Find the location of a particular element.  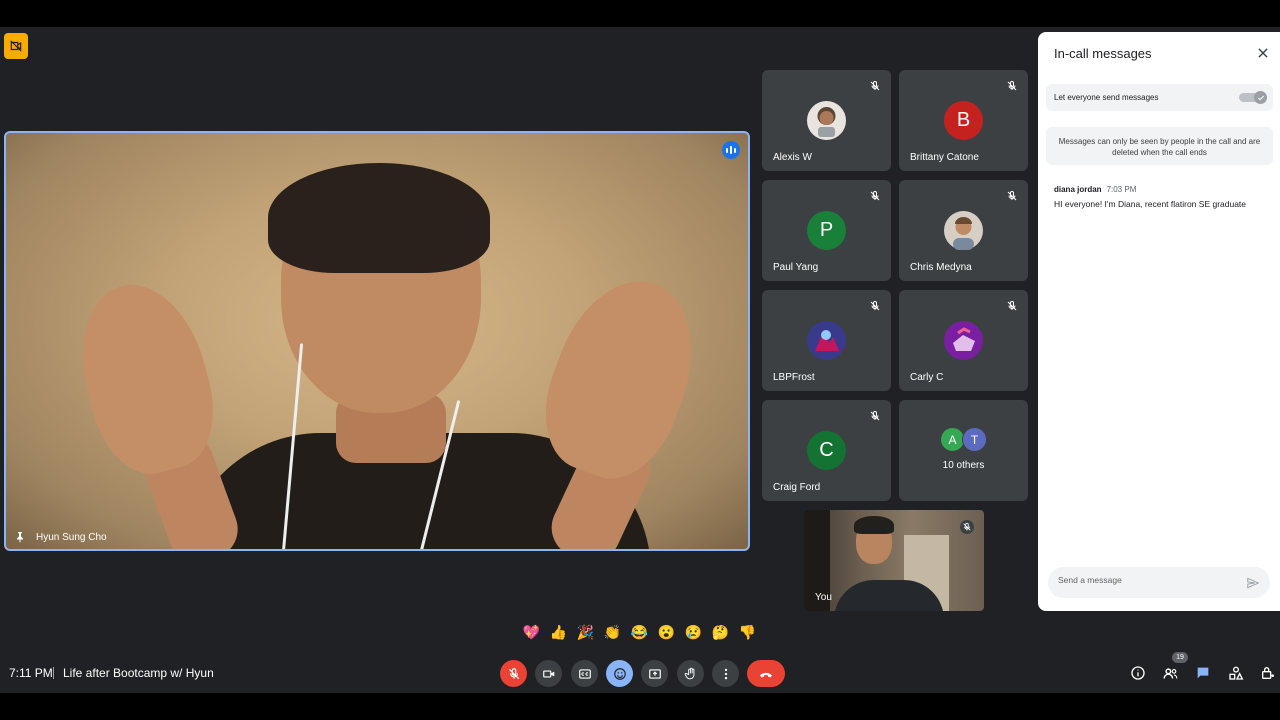

send-messages-toggle is located at coordinates (1253, 97).